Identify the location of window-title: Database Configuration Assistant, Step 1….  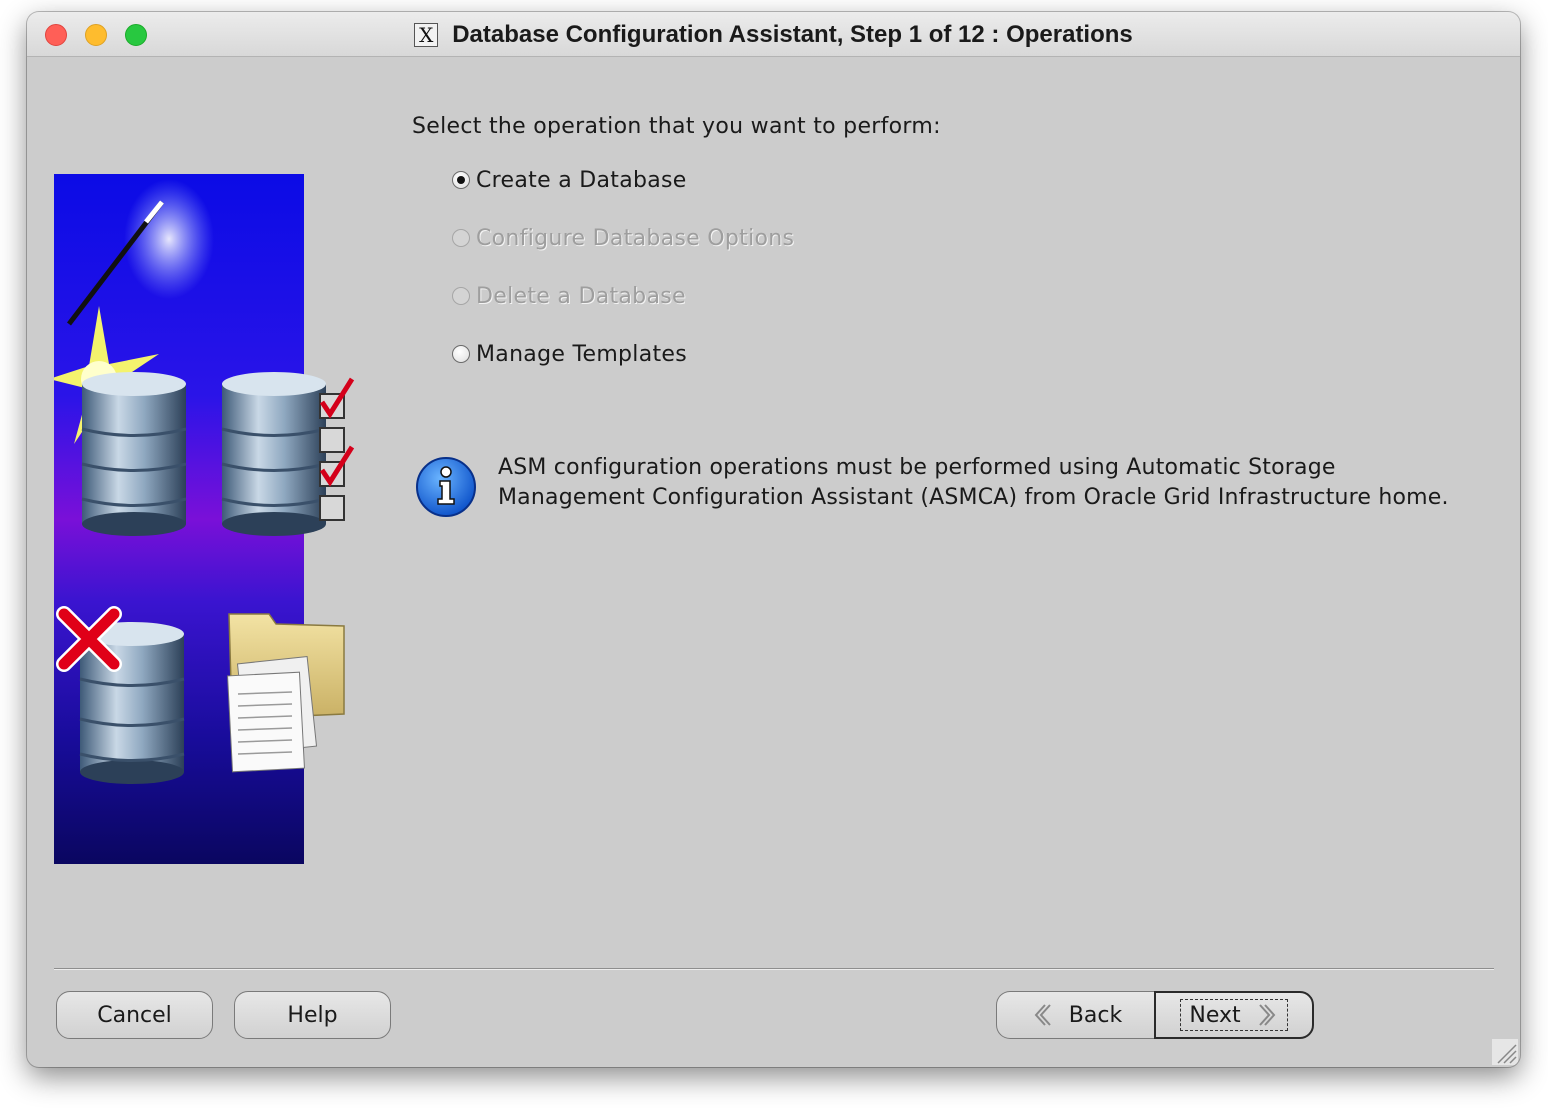
(792, 34).